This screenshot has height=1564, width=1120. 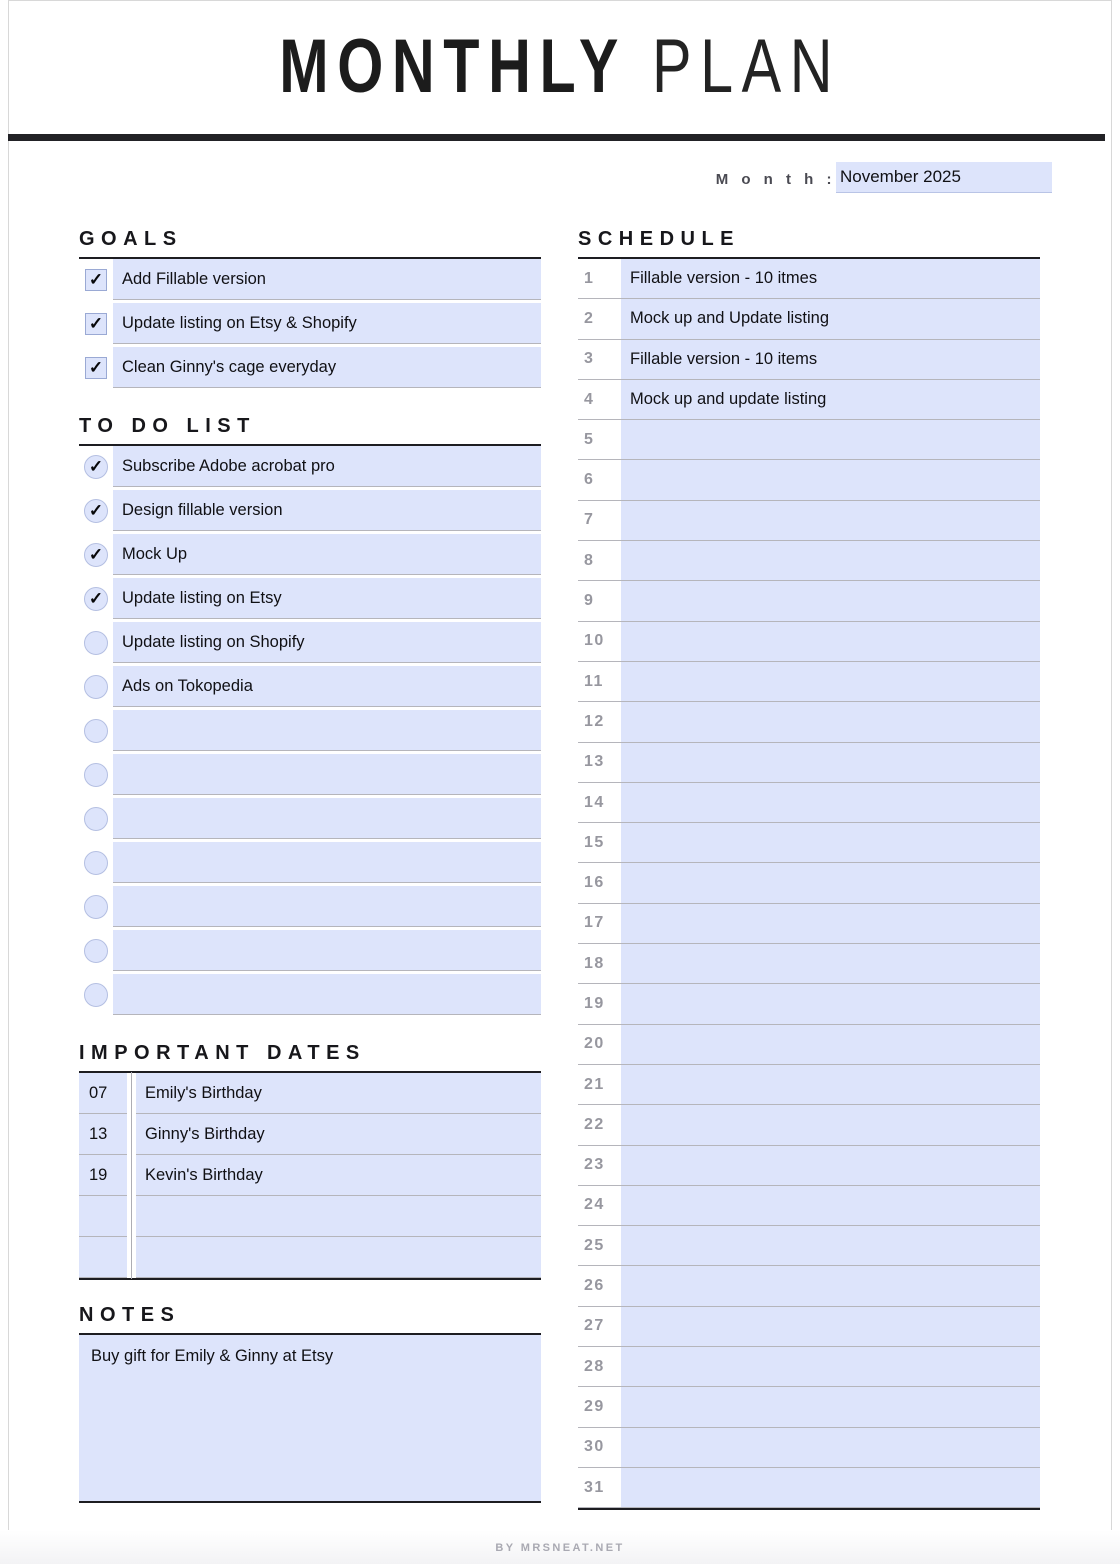 What do you see at coordinates (327, 367) in the screenshot?
I see `goal-input: Clean Ginny's cage everyday` at bounding box center [327, 367].